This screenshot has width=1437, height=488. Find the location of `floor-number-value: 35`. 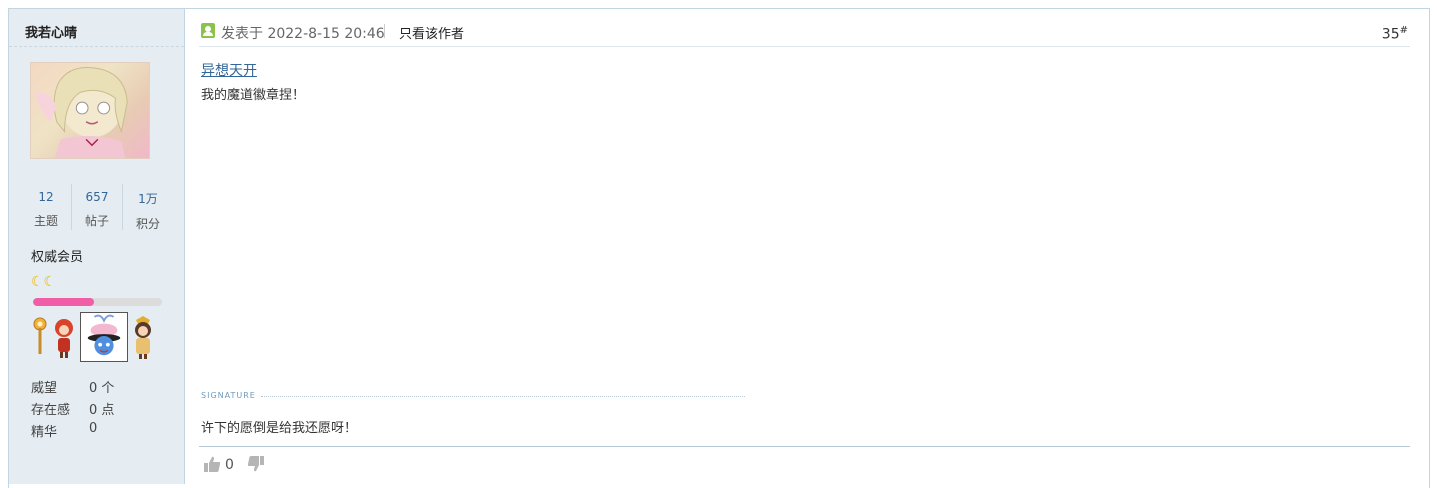

floor-number-value: 35 is located at coordinates (1390, 34).